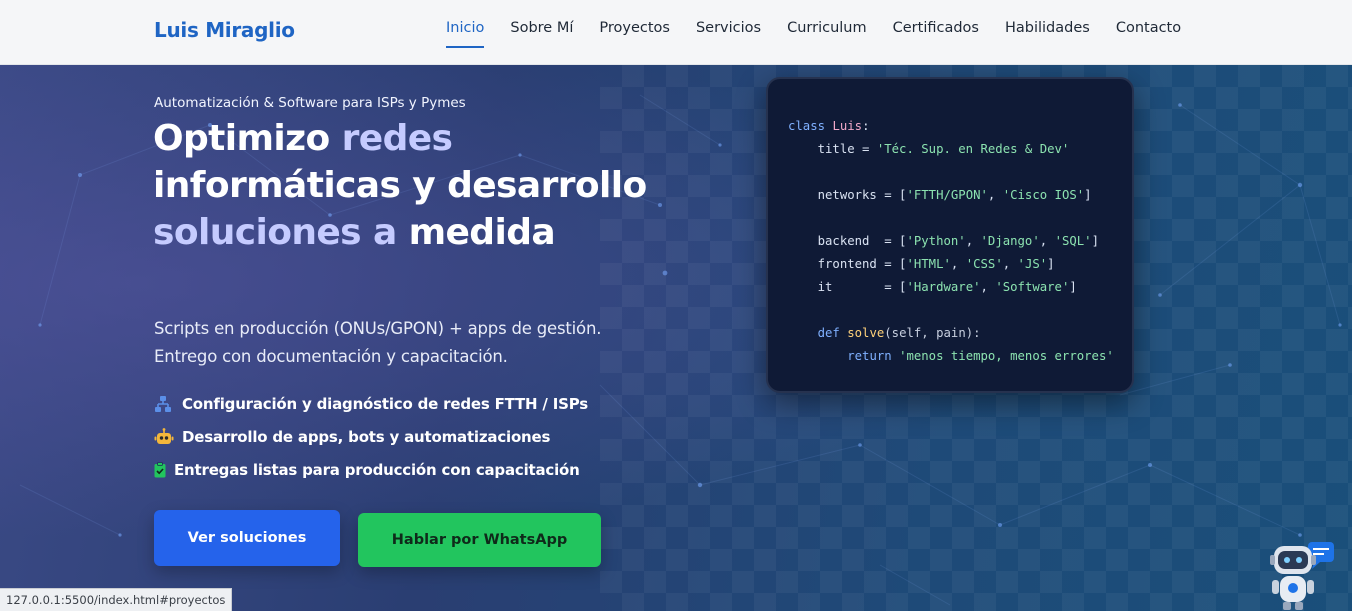 The width and height of the screenshot is (1352, 611). I want to click on robot-chat-icon, so click(1302, 576).